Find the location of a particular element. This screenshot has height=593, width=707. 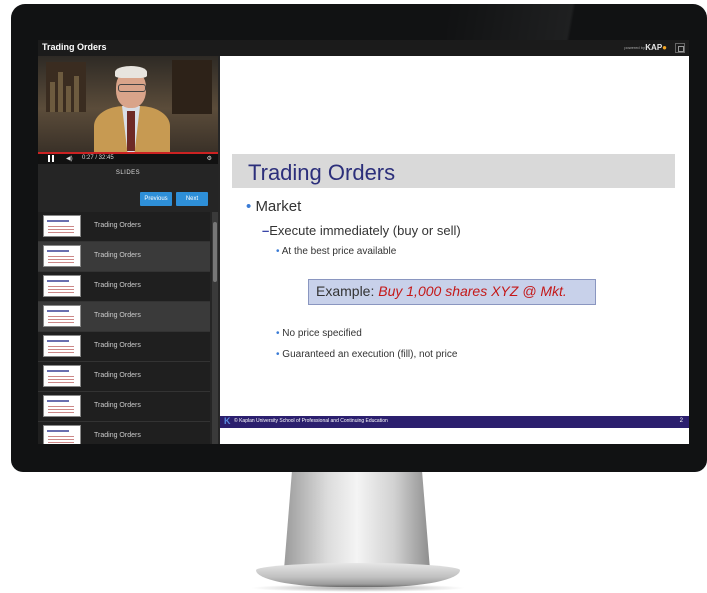

stand-shadow is located at coordinates (358, 588).